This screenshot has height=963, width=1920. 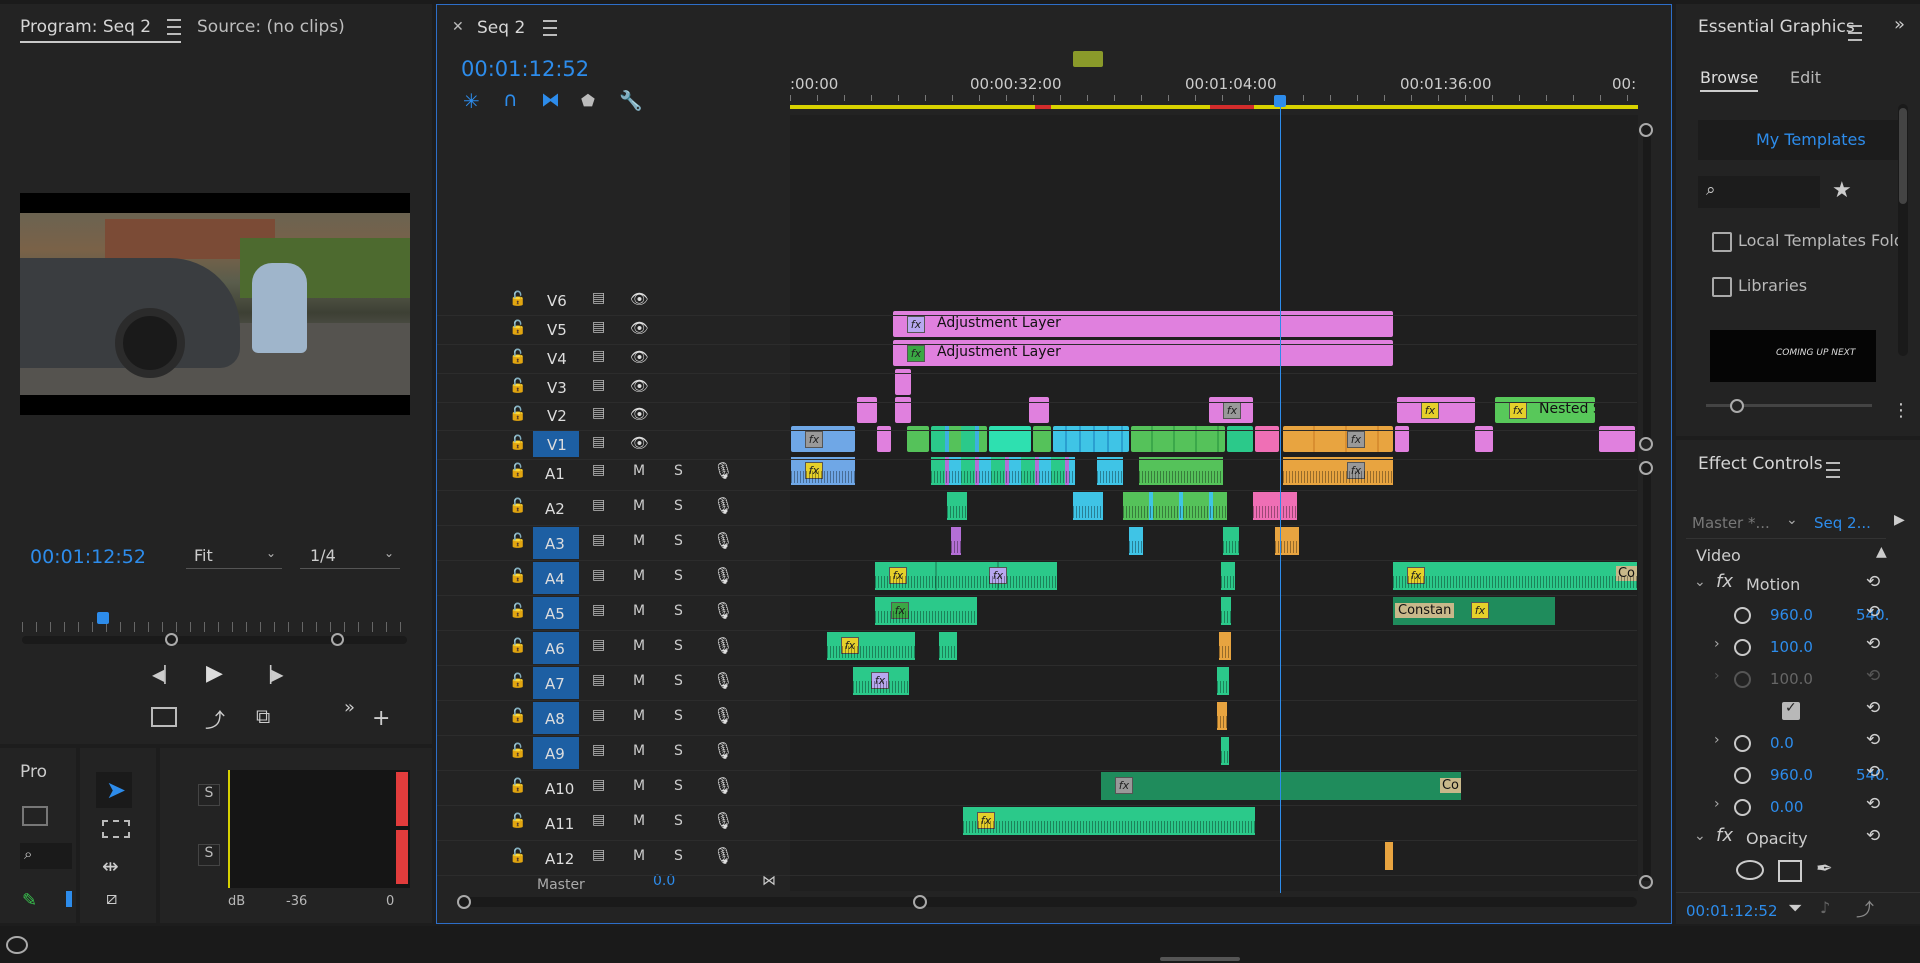 I want to click on v-scroll-handle-top, so click(x=1646, y=130).